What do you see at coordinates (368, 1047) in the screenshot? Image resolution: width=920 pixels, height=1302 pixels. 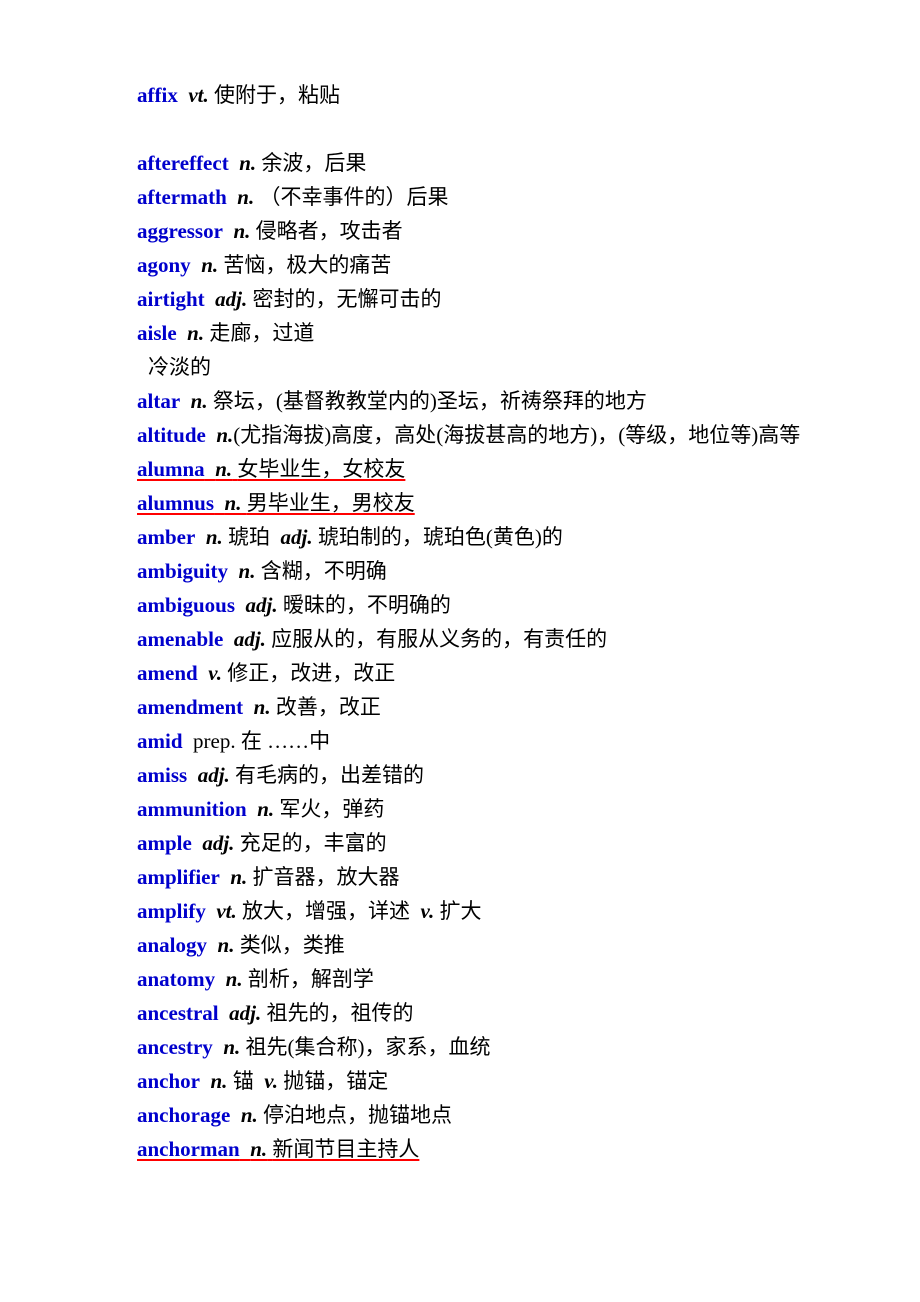 I see `entry-definition: 祖先(集合称)，家系，血统` at bounding box center [368, 1047].